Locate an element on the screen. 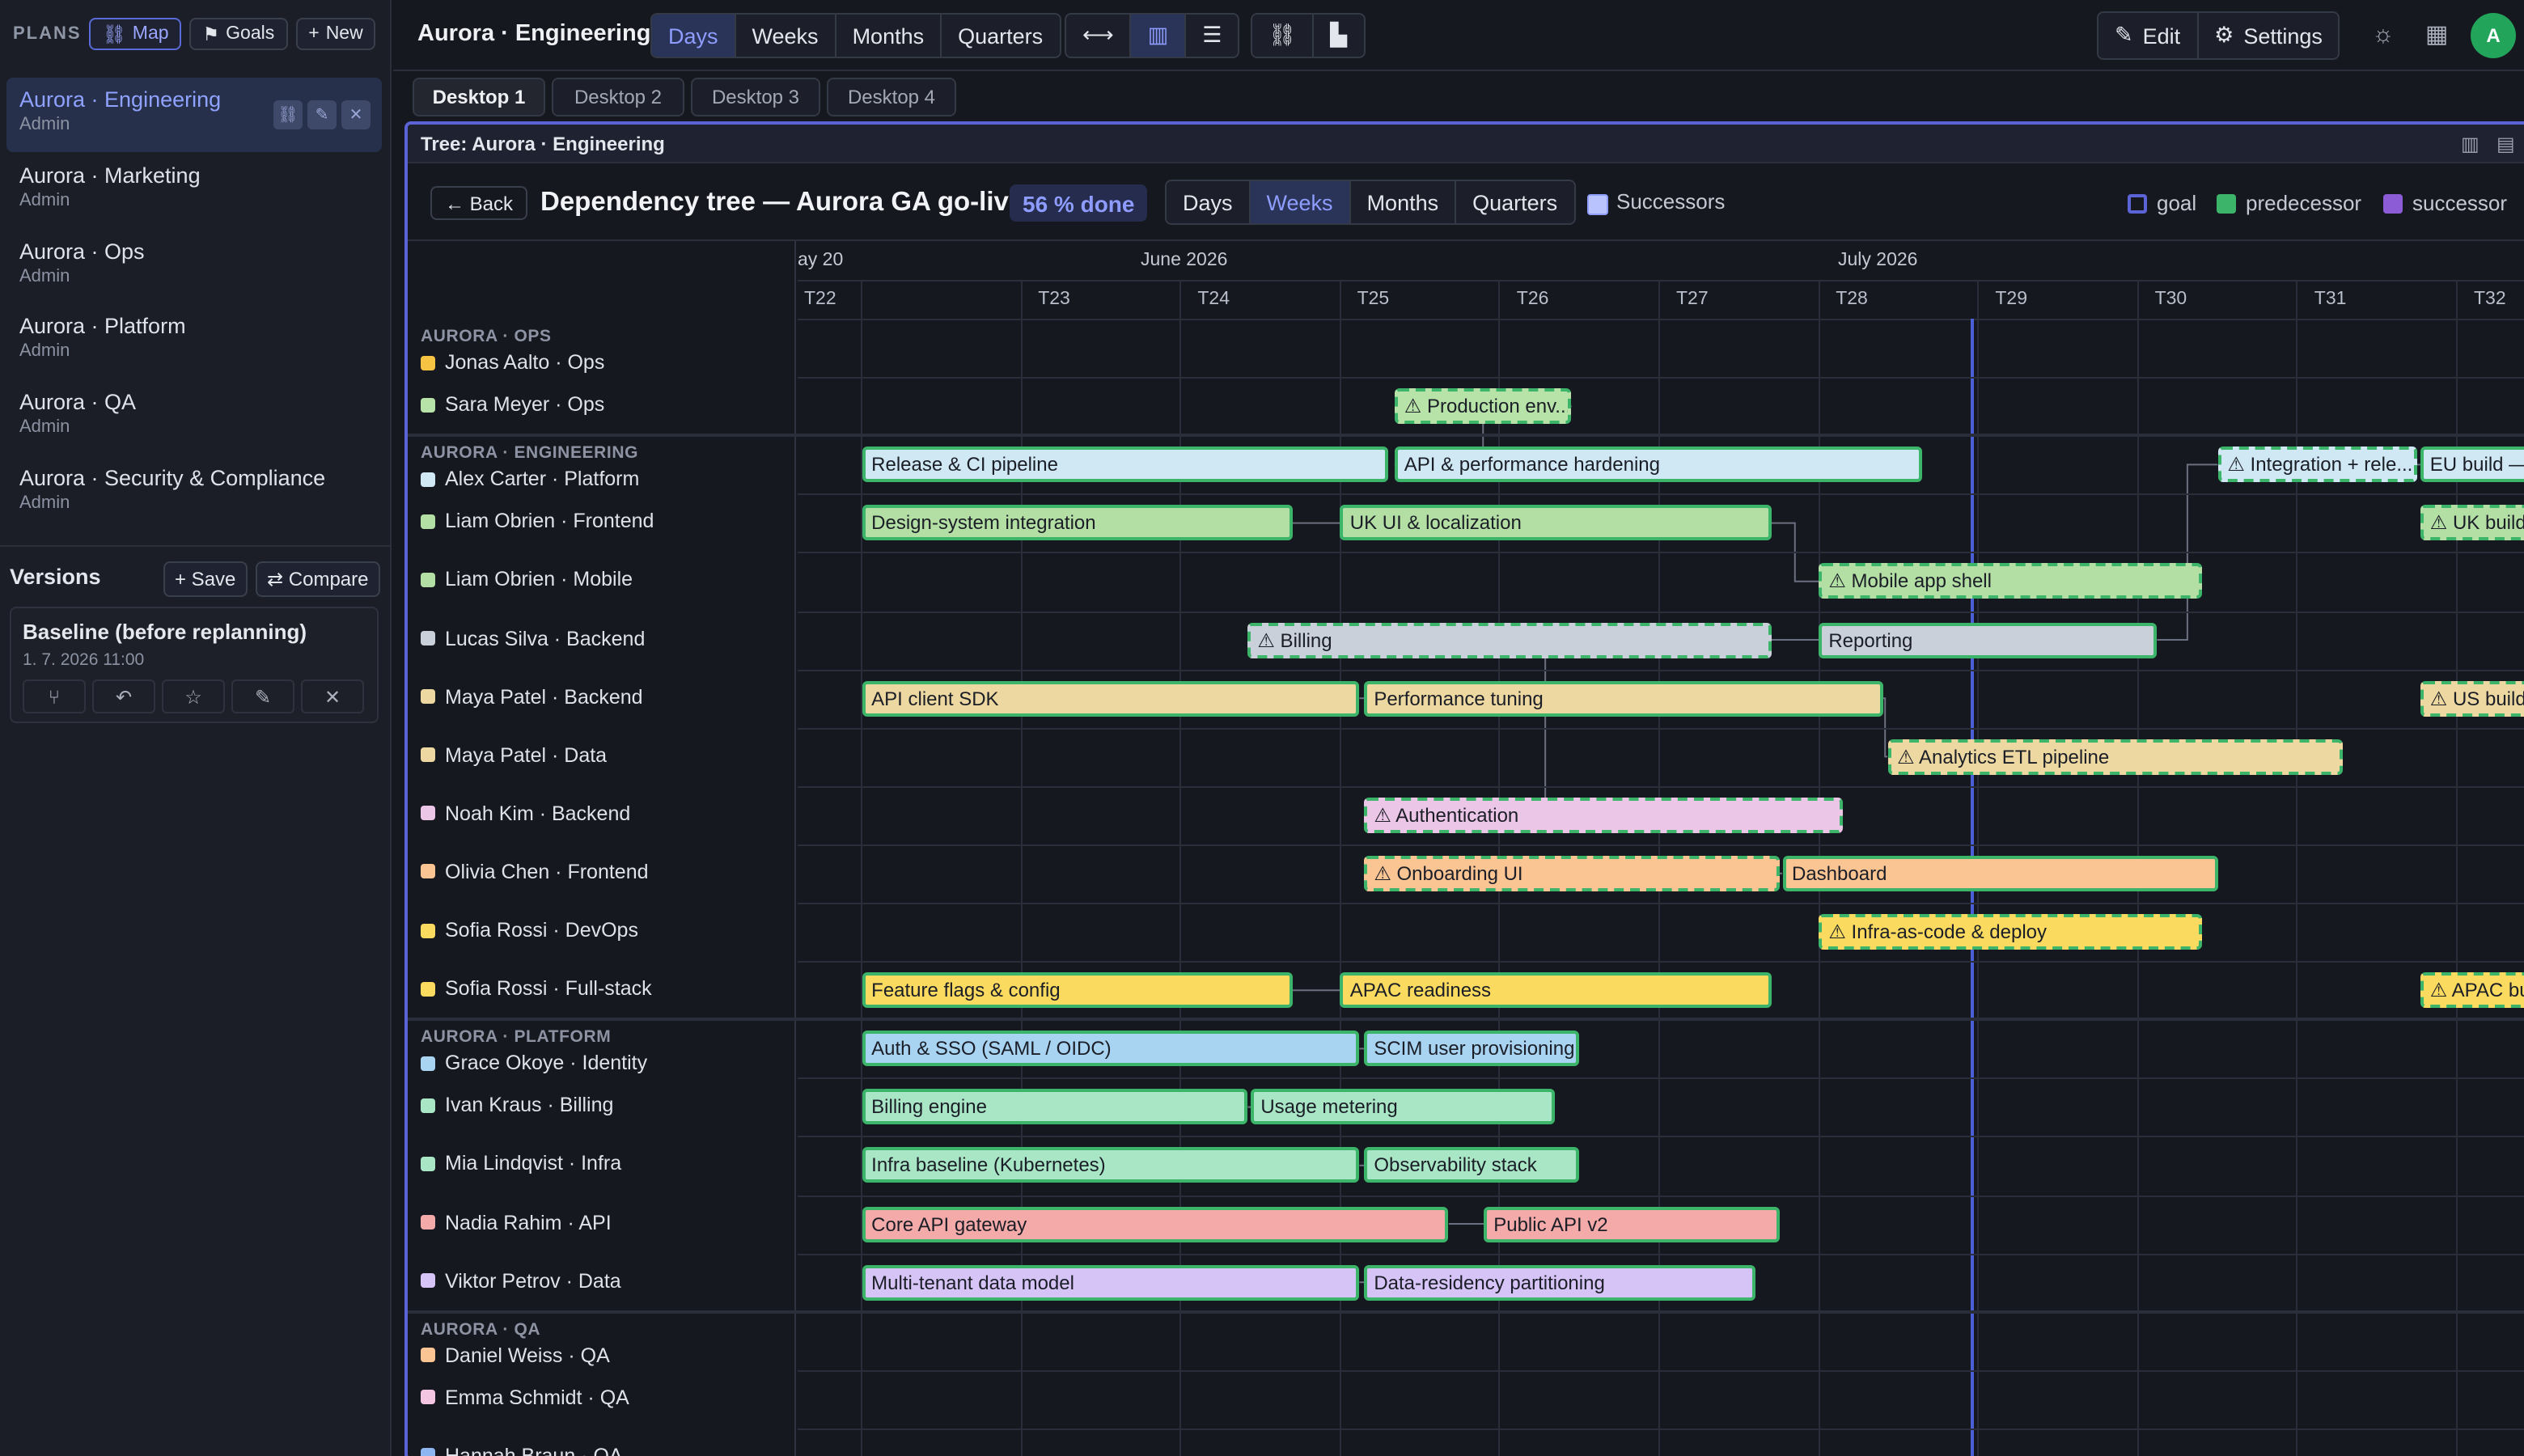 This screenshot has height=1456, width=2524. tree-scale-quarters-button: Quarters is located at coordinates (1514, 202).